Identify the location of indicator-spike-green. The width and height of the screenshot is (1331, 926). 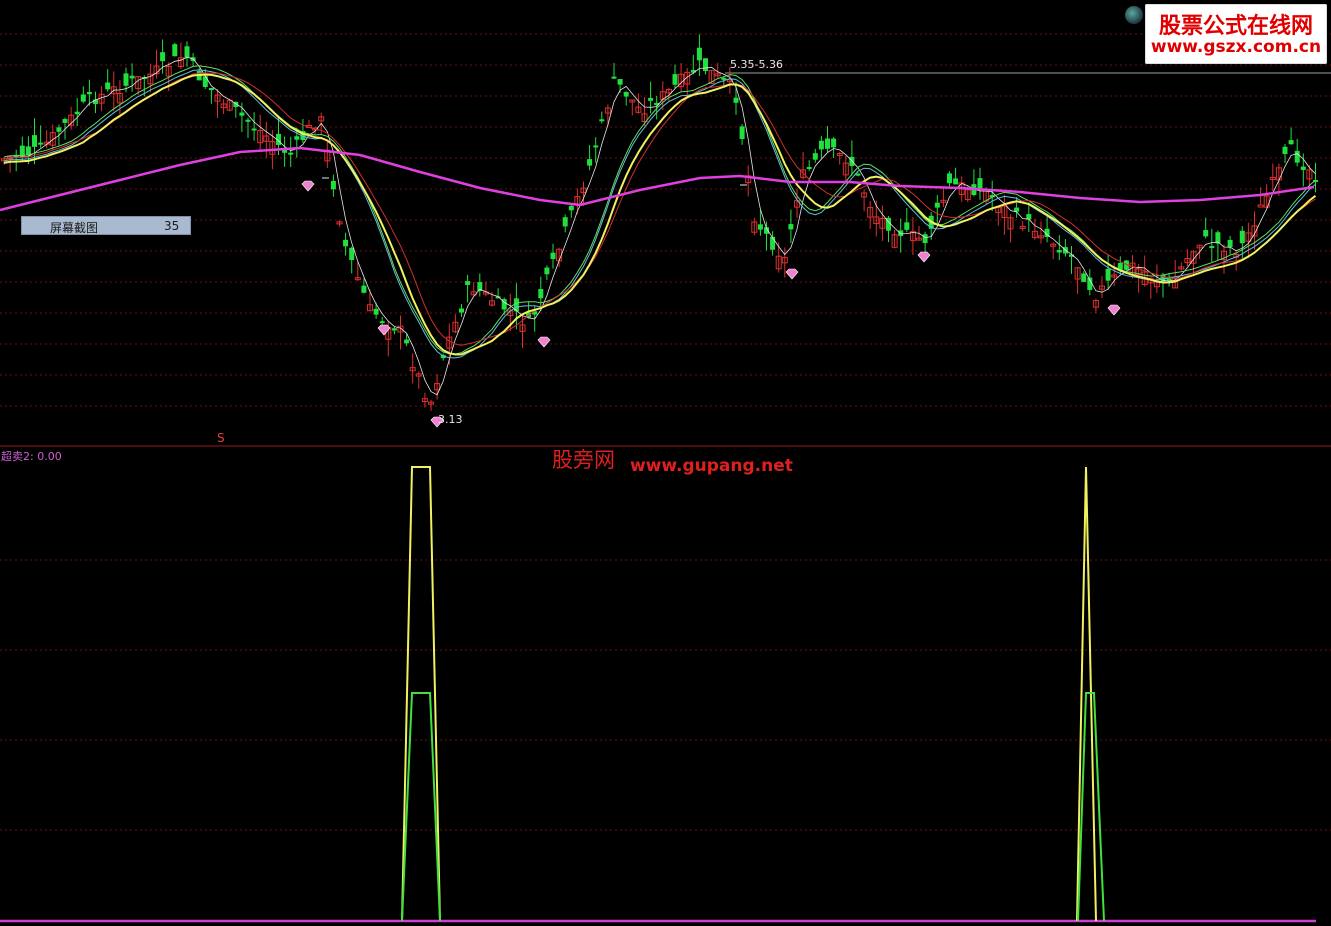
(421, 807).